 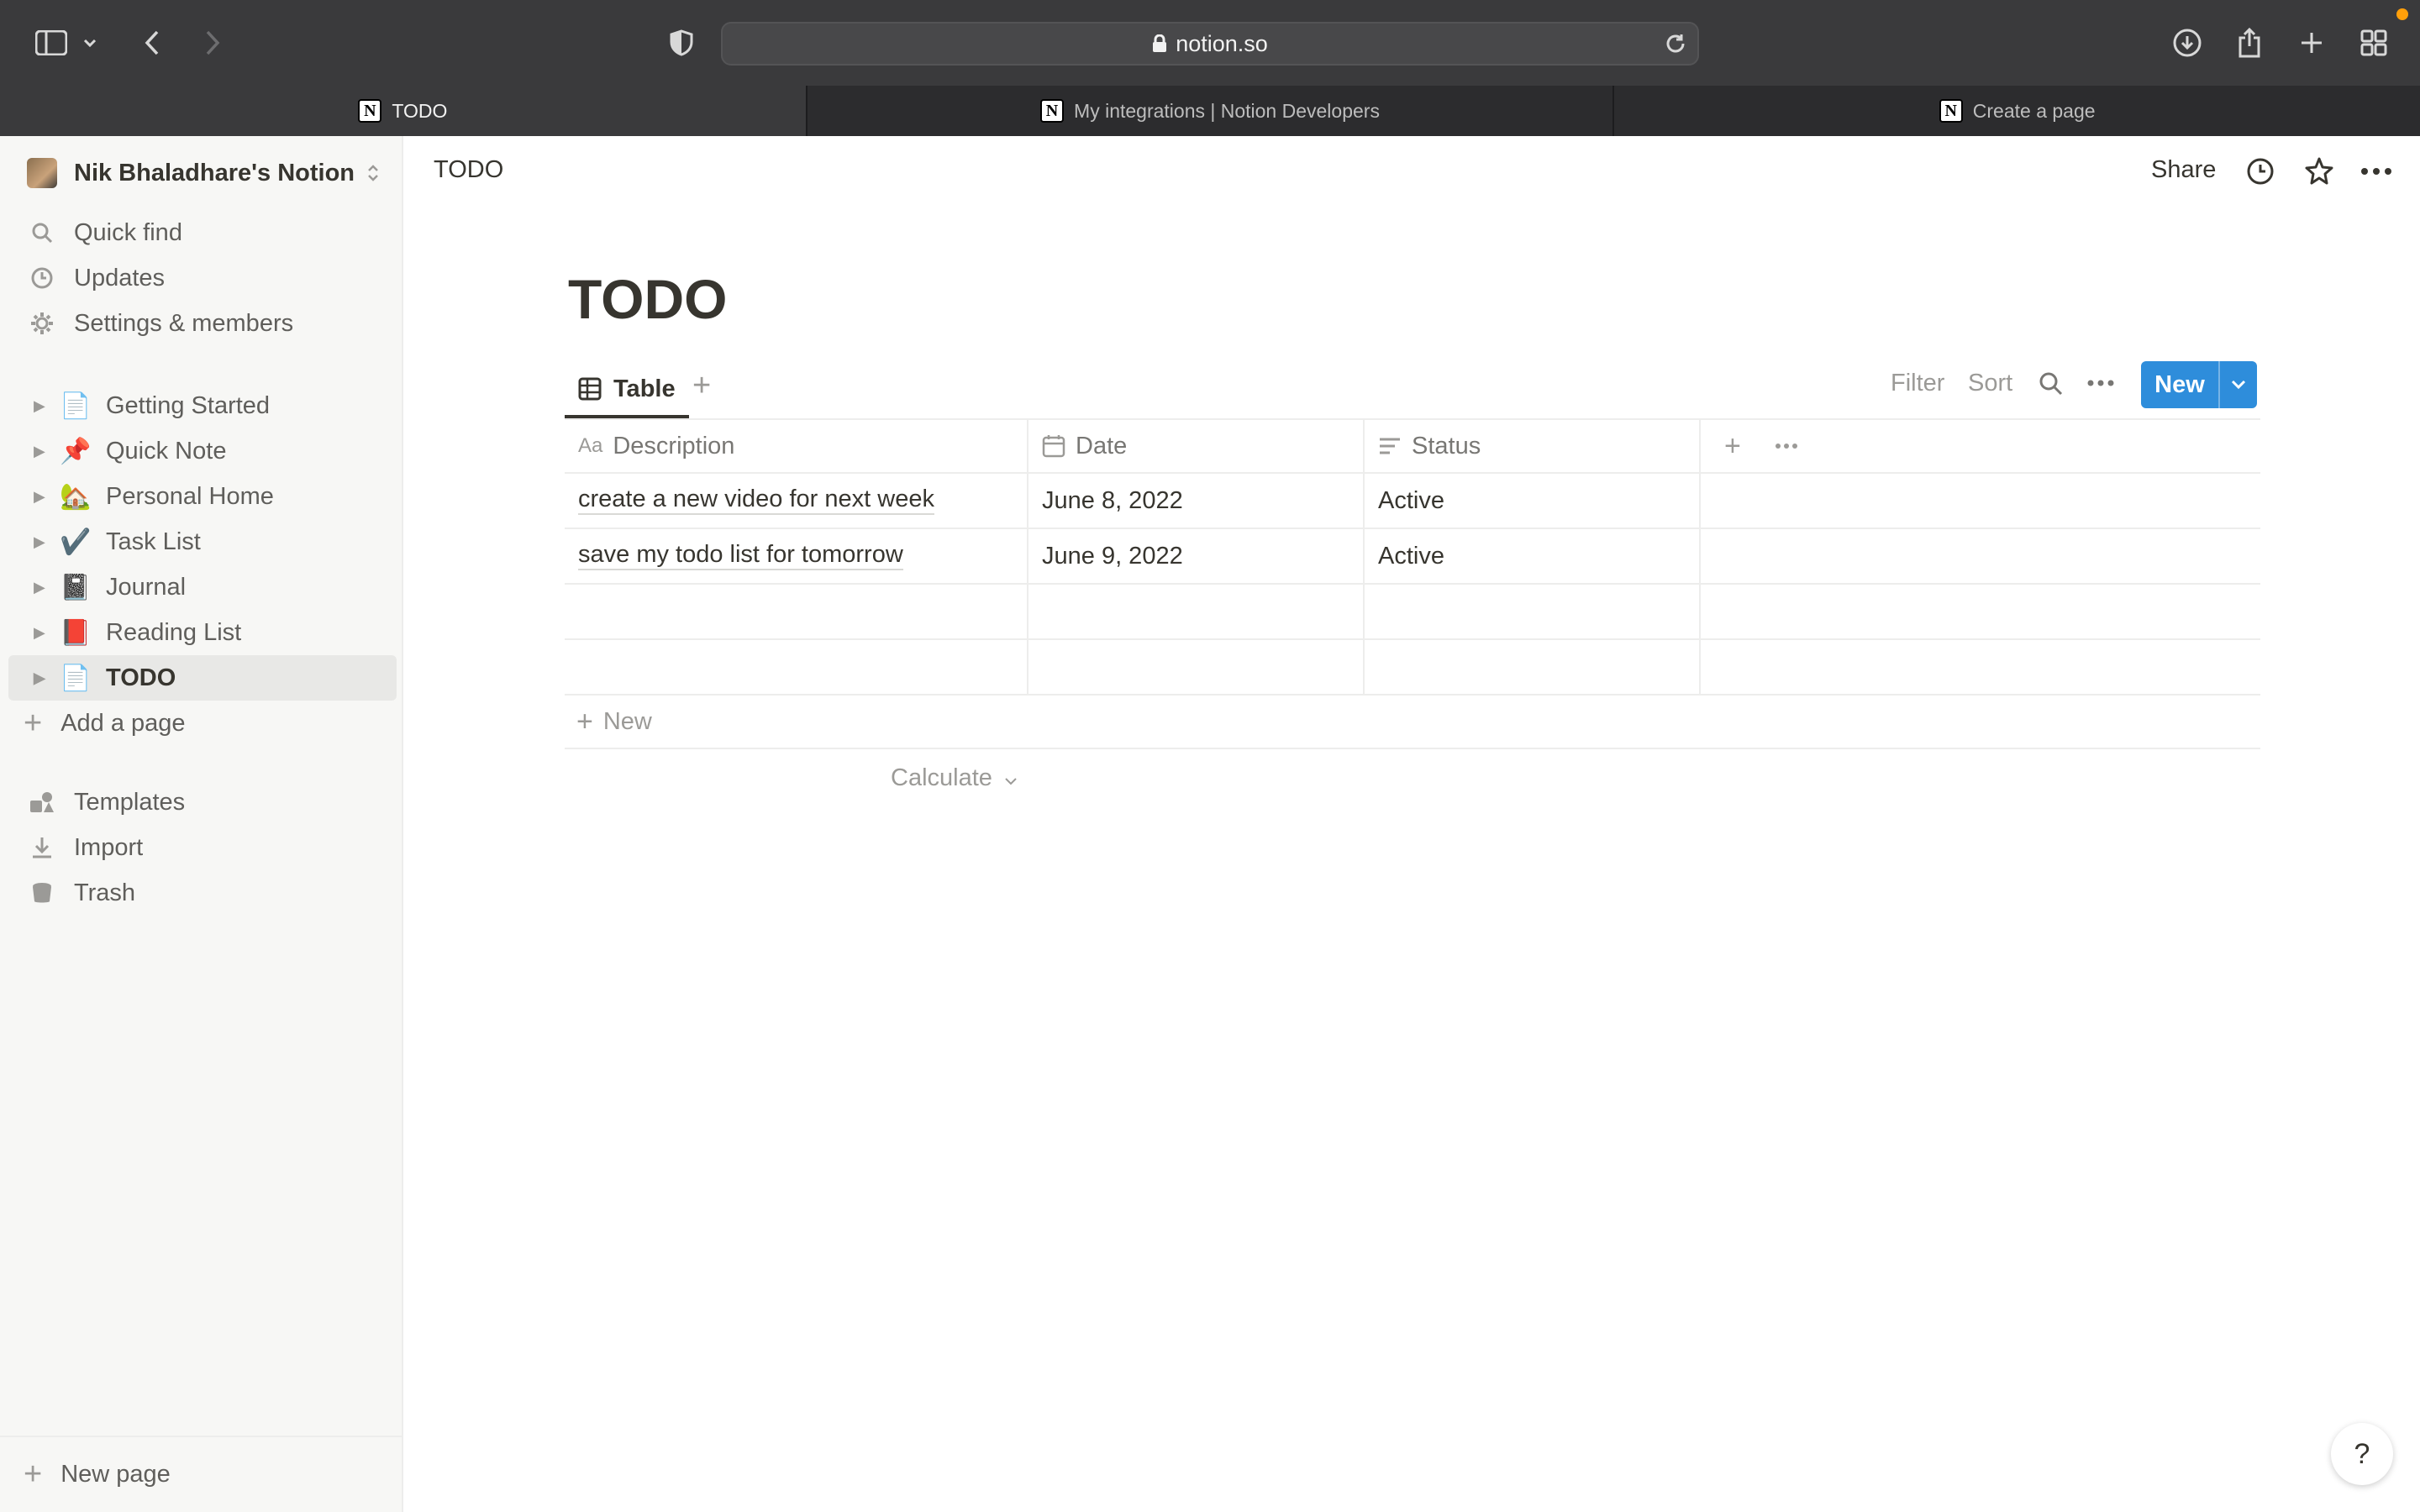 I want to click on description-cell: save my todo list for tomorrow, so click(x=796, y=556).